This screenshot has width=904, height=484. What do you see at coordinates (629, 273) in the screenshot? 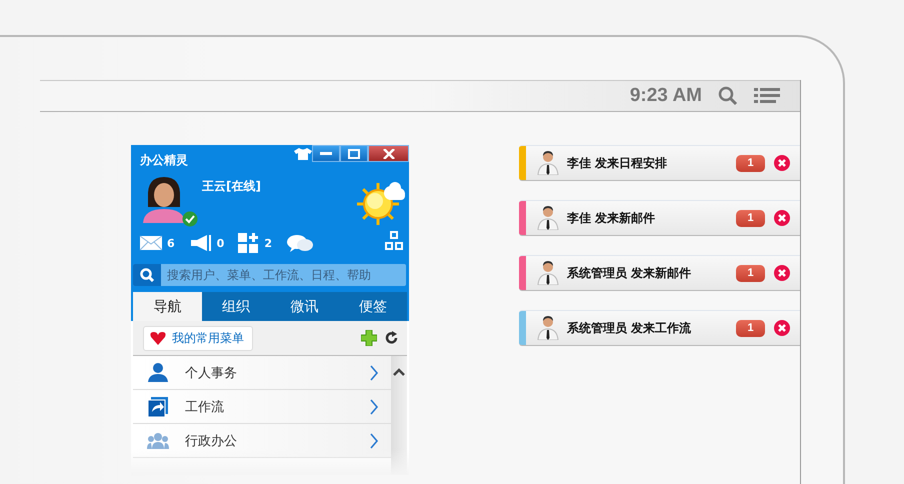
I see `notification-text: 系统管理员 发来新邮件` at bounding box center [629, 273].